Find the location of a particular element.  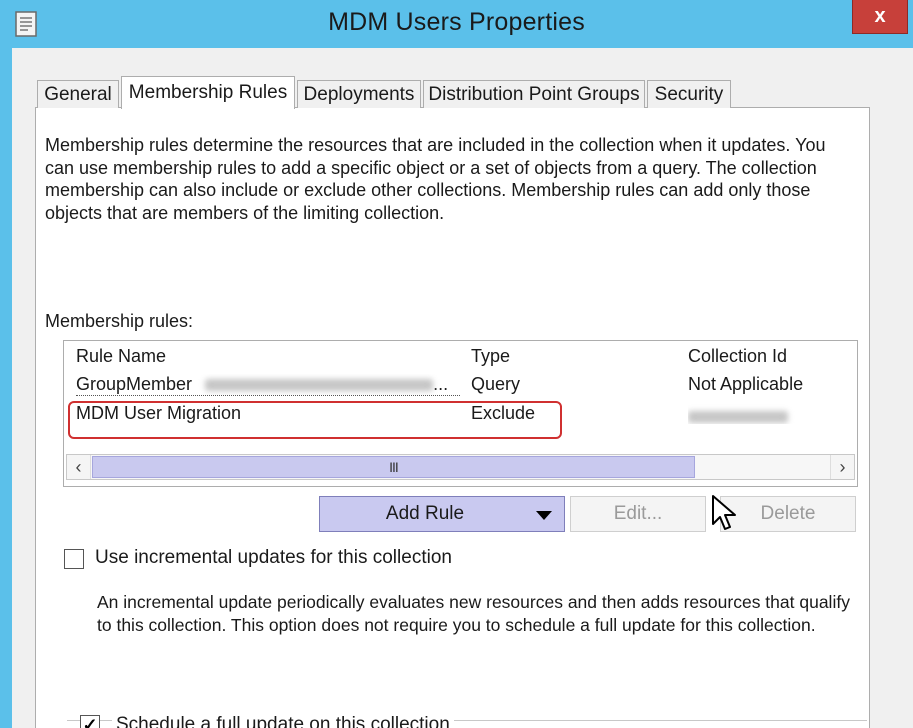

chevron-right-icon: › is located at coordinates (842, 466).